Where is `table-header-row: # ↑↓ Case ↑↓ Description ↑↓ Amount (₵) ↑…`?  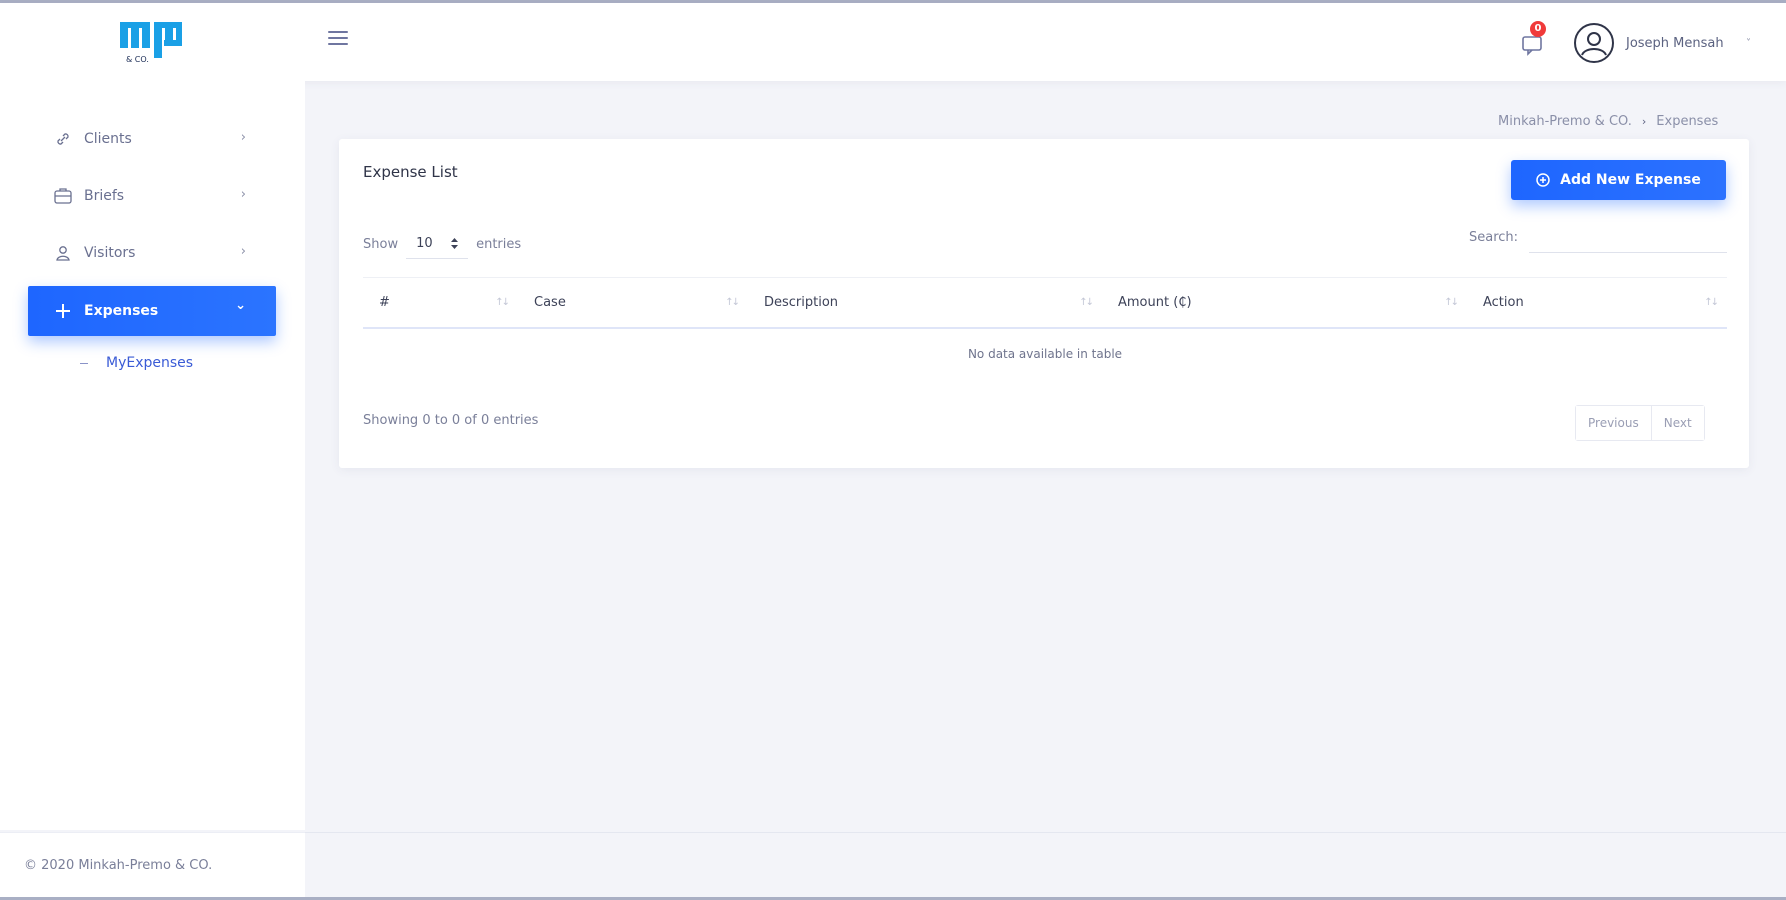
table-header-row: # ↑↓ Case ↑↓ Description ↑↓ Amount (₵) ↑… is located at coordinates (1045, 303).